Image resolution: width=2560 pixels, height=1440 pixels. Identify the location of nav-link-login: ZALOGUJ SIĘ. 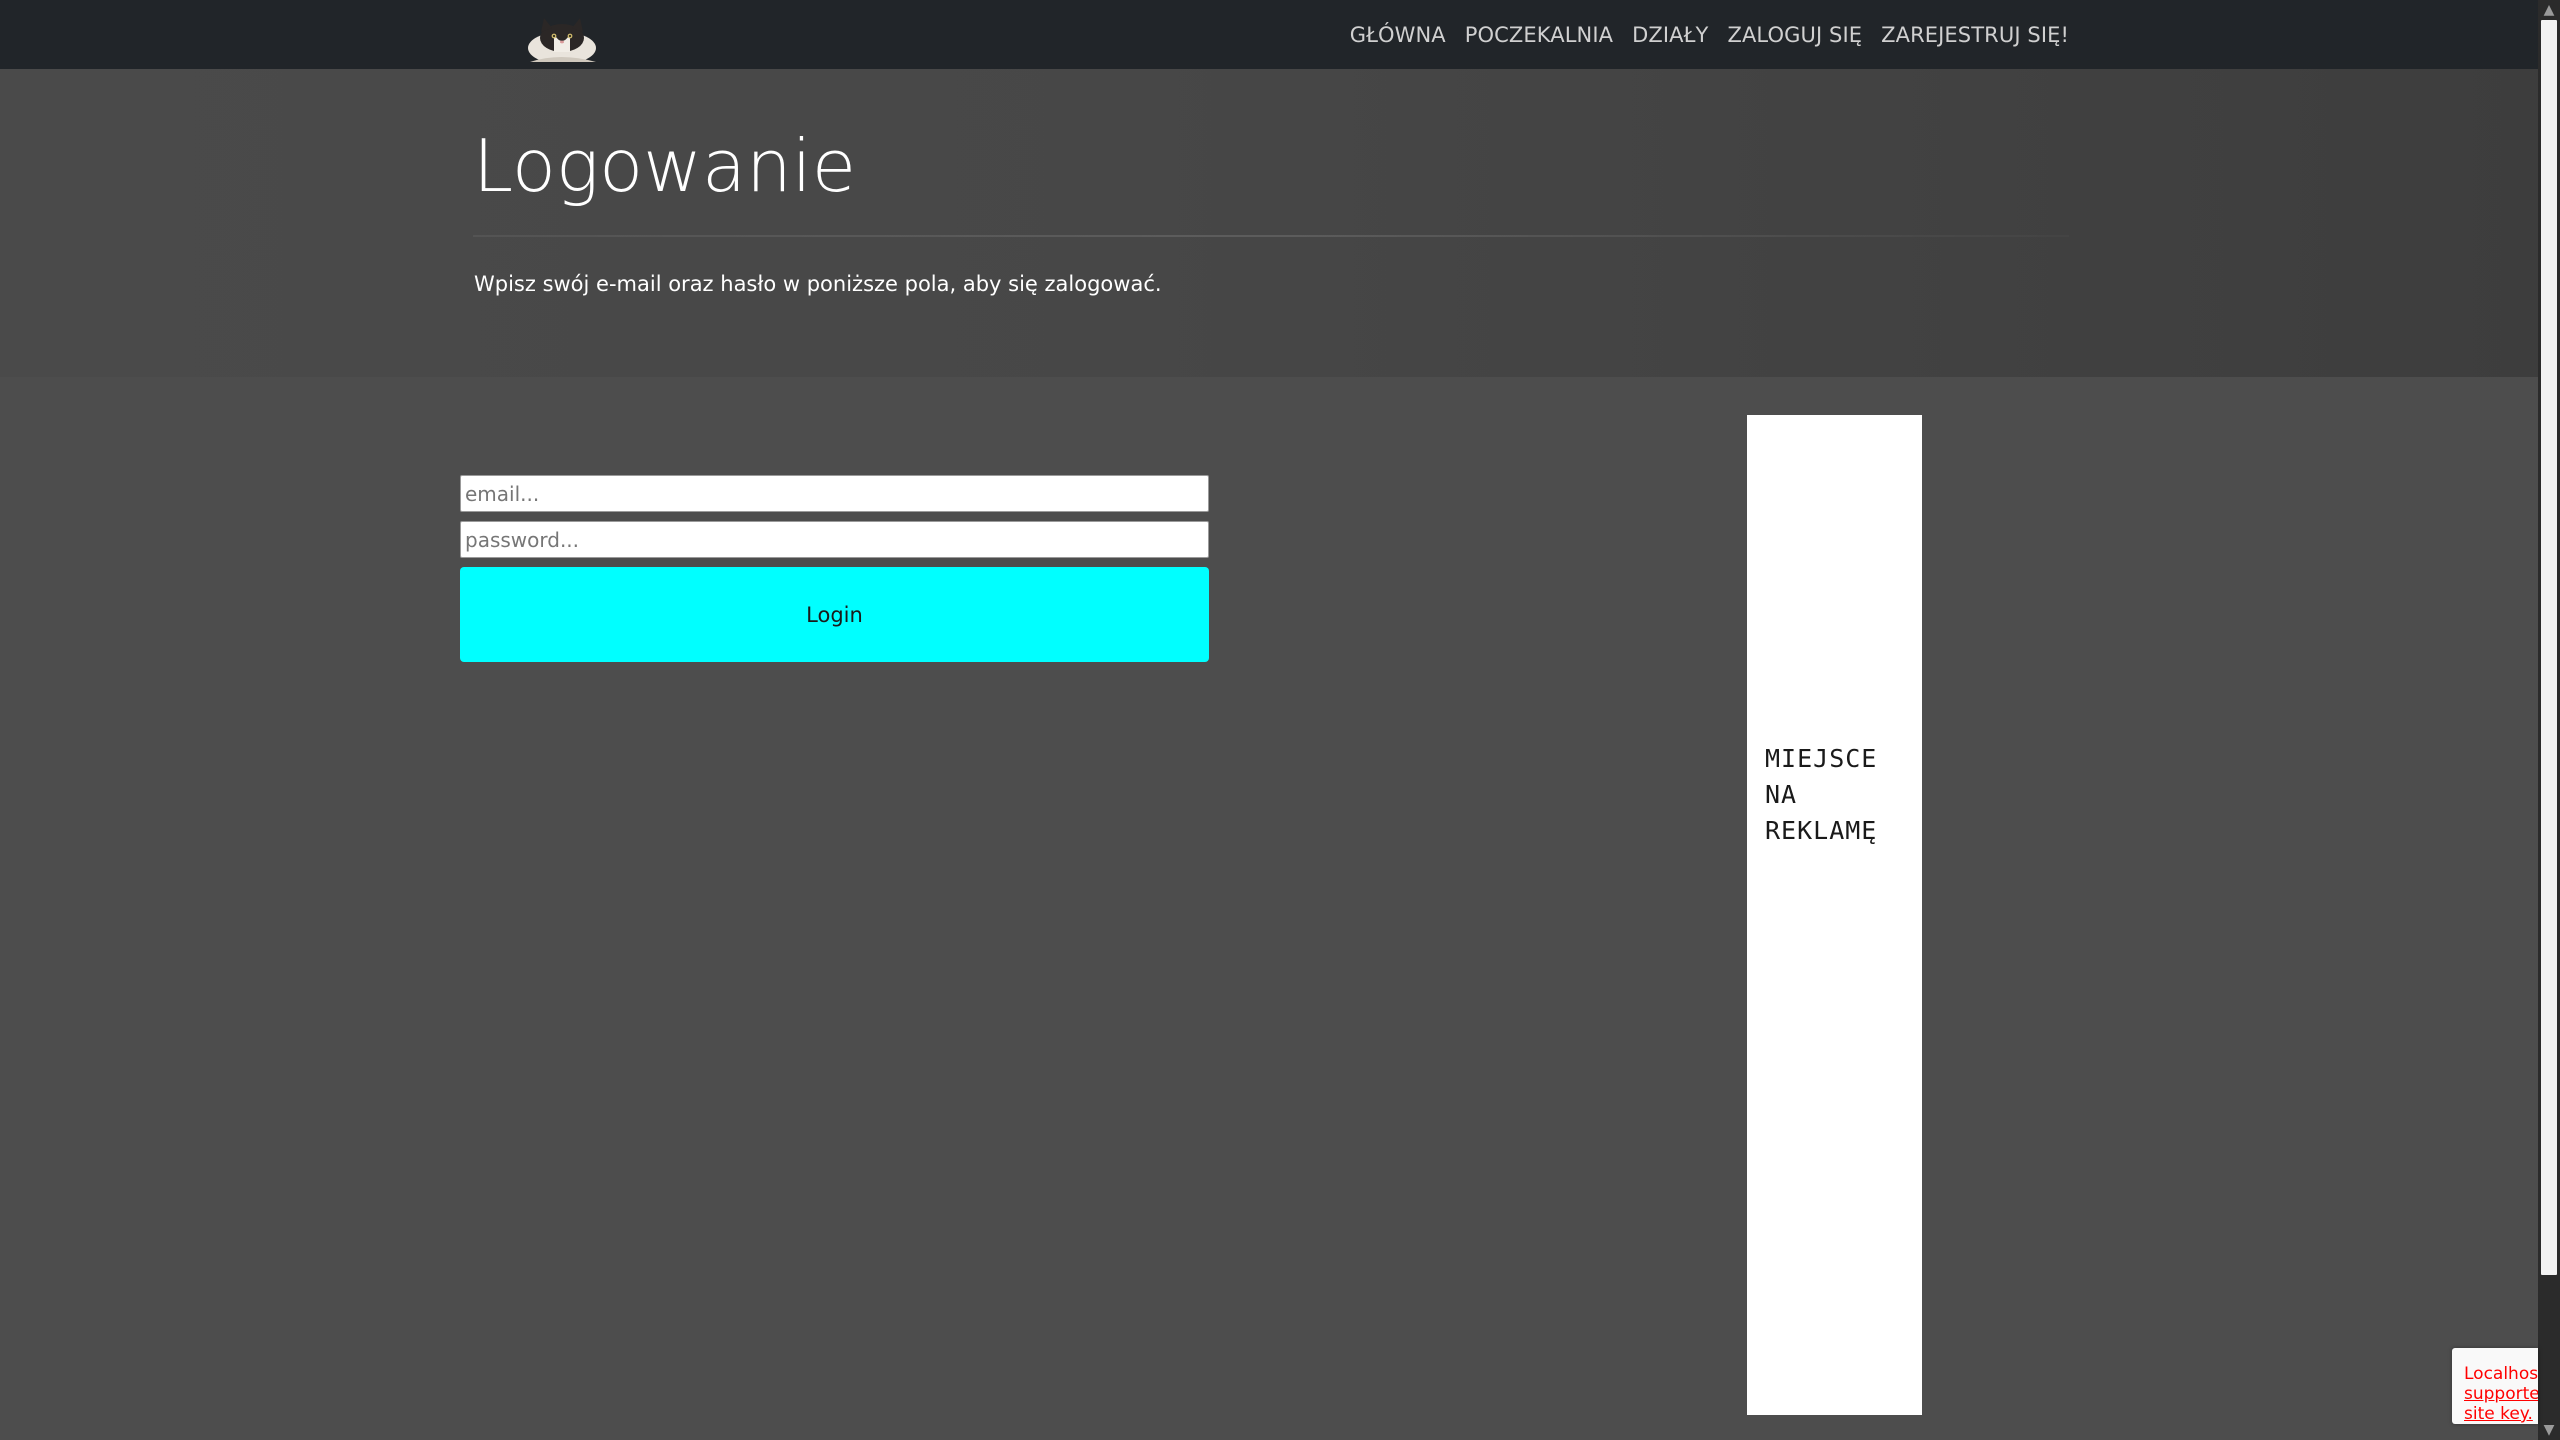
(1794, 35).